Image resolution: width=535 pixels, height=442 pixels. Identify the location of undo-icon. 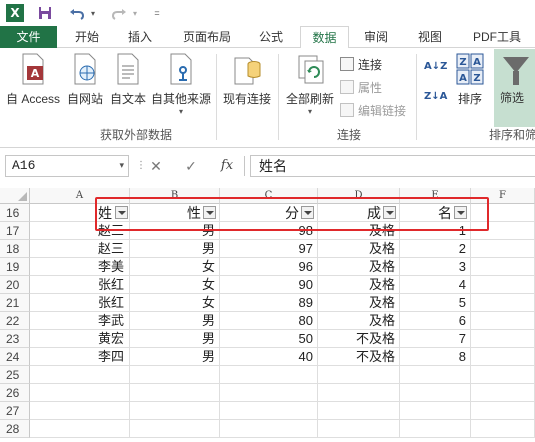
(77, 13).